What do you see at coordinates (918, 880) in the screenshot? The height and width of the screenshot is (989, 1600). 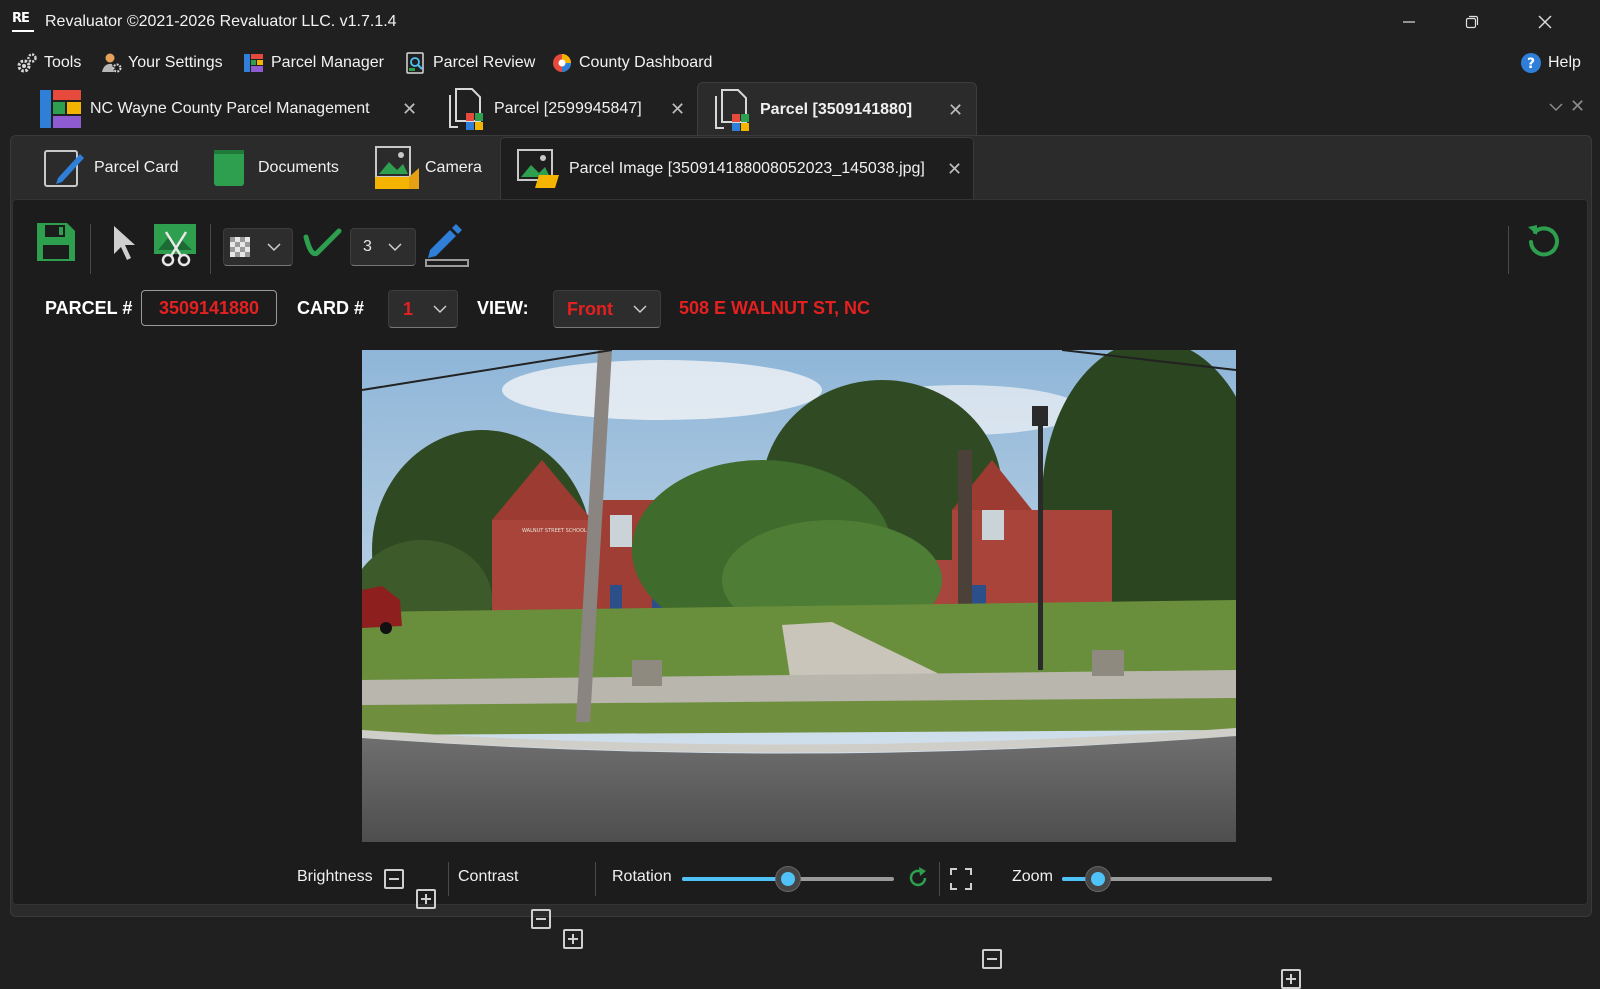 I see `rotate-icon` at bounding box center [918, 880].